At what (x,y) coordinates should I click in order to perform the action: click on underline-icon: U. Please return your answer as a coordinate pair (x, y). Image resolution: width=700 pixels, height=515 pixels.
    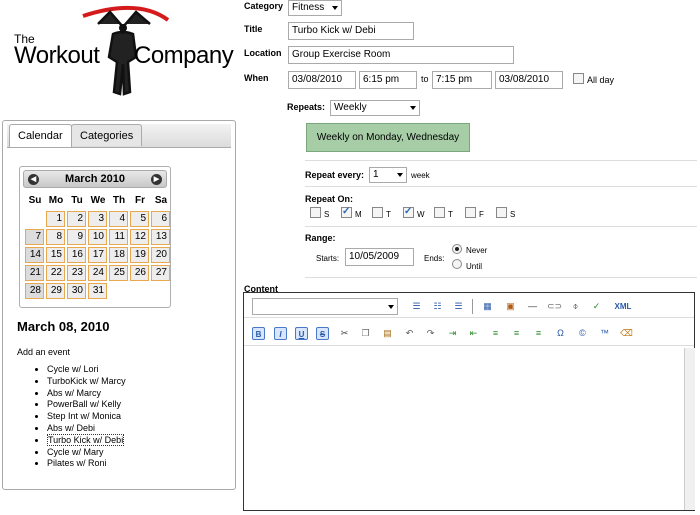
    Looking at the image, I should click on (301, 333).